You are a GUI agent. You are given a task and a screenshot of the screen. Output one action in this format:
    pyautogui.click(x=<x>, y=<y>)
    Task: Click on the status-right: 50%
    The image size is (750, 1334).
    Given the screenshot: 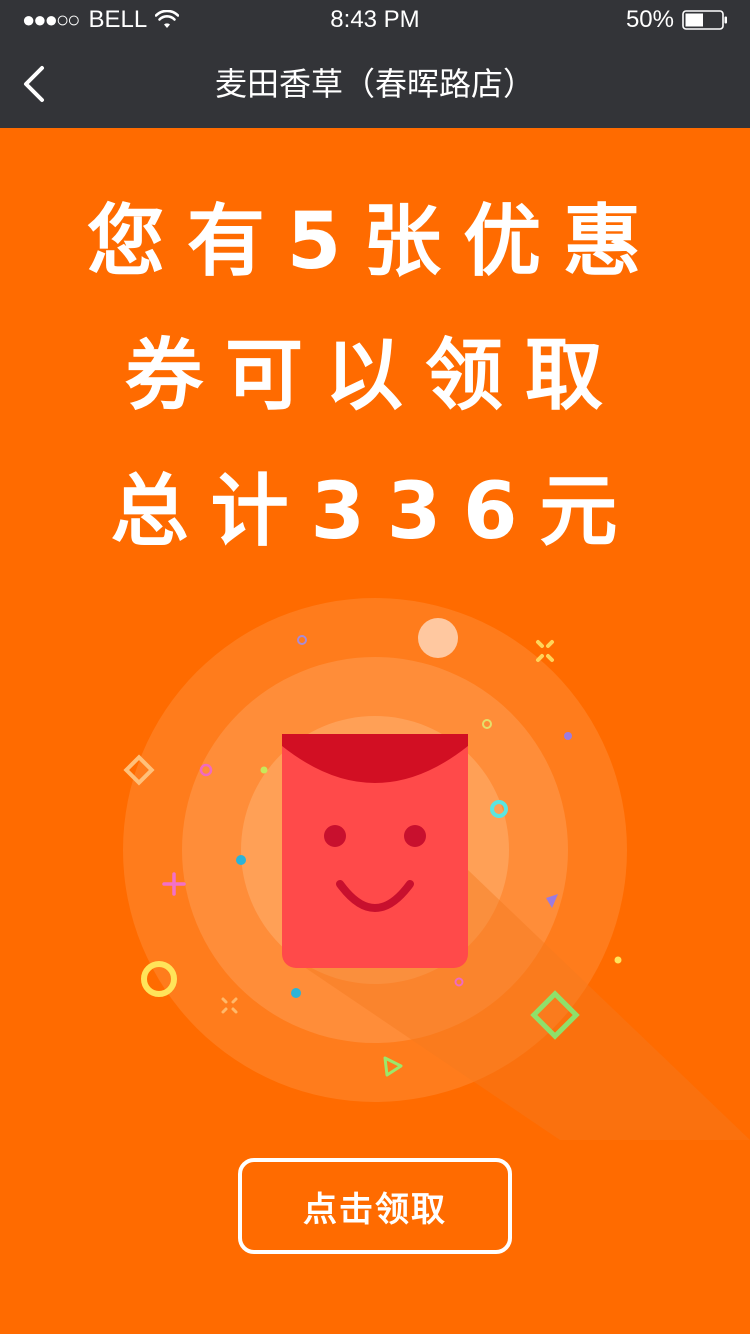 What is the action you would take?
    pyautogui.click(x=677, y=20)
    